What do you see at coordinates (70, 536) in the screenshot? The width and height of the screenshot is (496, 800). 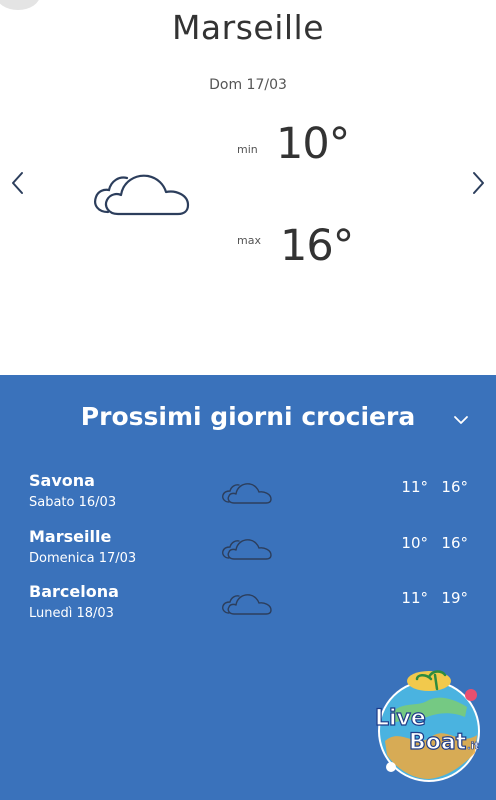 I see `port-name: Marseille` at bounding box center [70, 536].